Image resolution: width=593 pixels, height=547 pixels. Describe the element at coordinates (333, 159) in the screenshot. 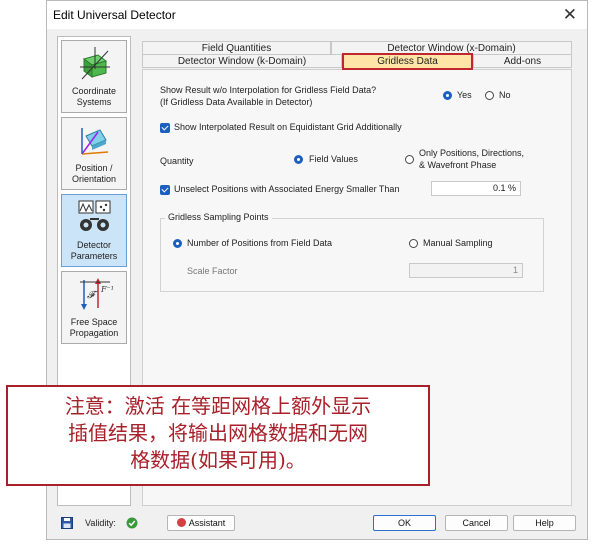

I see `field-values-label: Field Values` at that location.